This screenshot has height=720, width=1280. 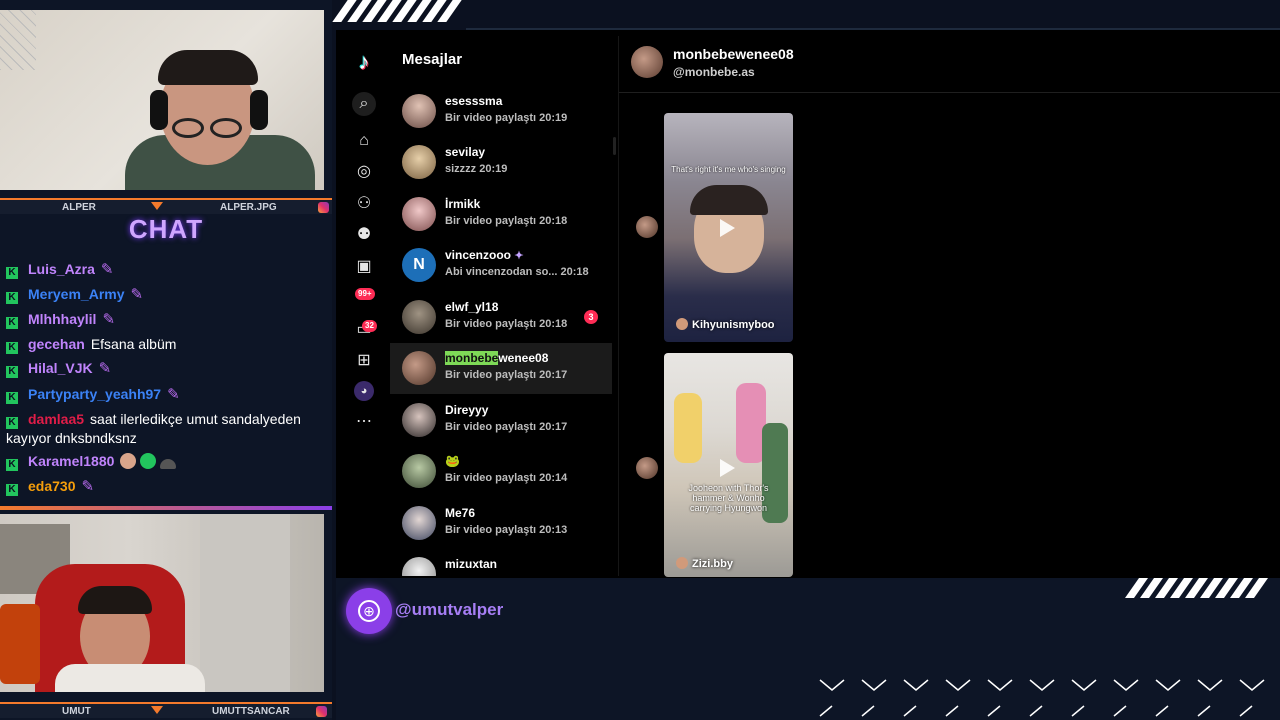 What do you see at coordinates (647, 62) in the screenshot?
I see `chat-header-avatar` at bounding box center [647, 62].